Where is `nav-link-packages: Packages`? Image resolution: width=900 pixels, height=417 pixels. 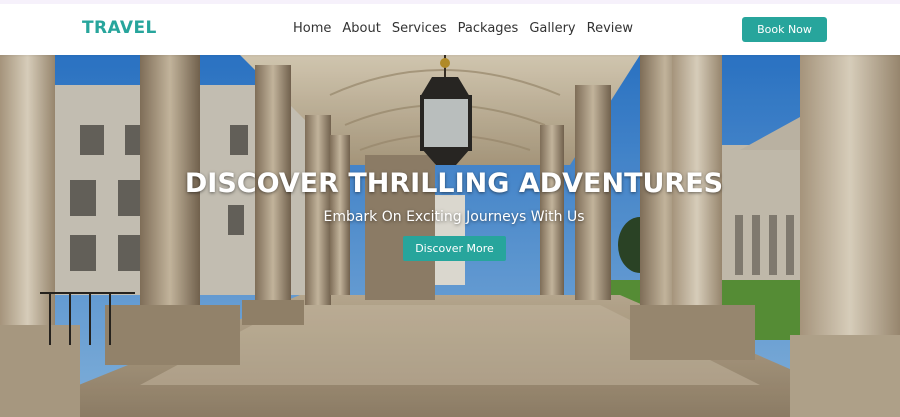 nav-link-packages: Packages is located at coordinates (488, 28).